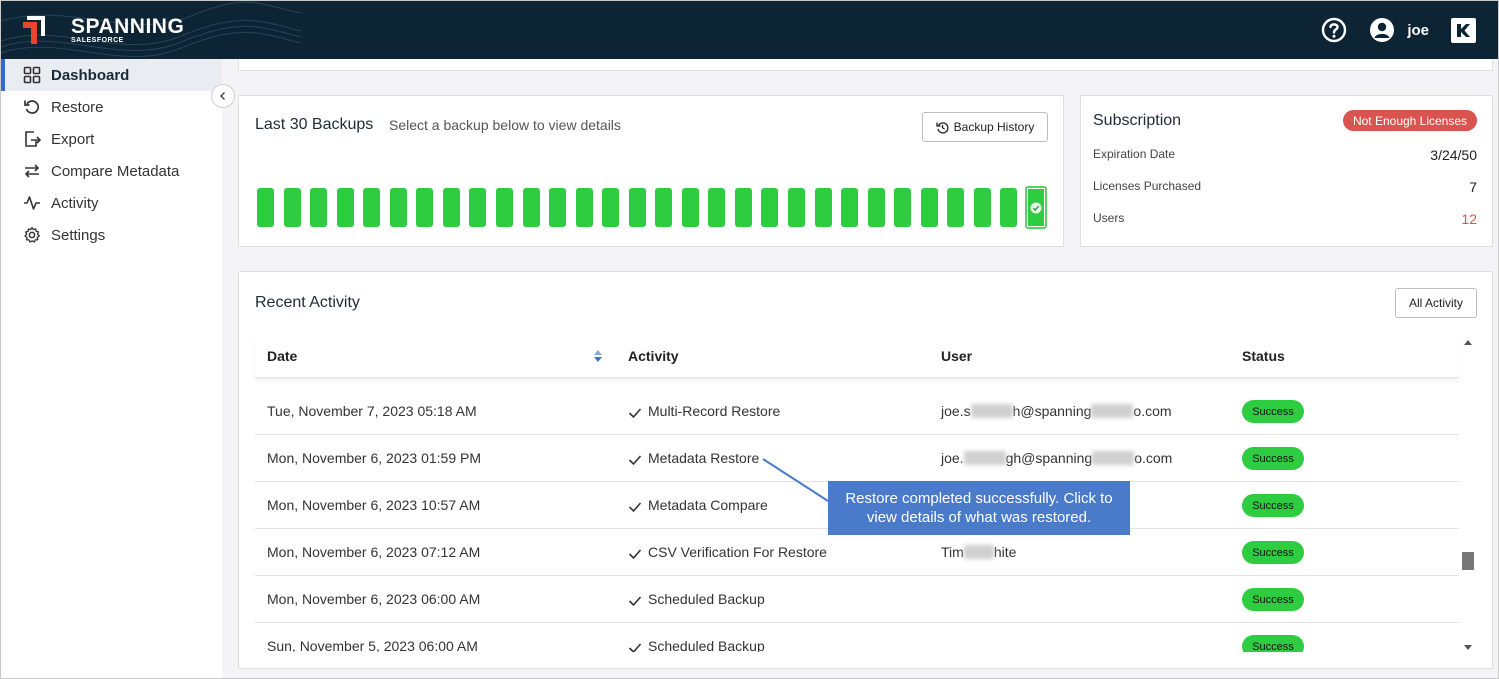 Image resolution: width=1499 pixels, height=679 pixels. I want to click on top-card-remnant, so click(865, 65).